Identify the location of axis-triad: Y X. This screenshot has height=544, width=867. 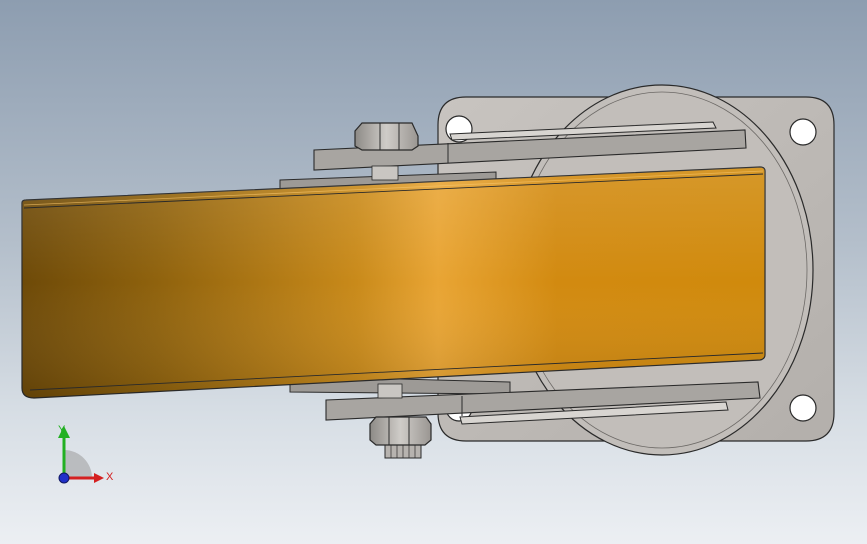
(86, 454).